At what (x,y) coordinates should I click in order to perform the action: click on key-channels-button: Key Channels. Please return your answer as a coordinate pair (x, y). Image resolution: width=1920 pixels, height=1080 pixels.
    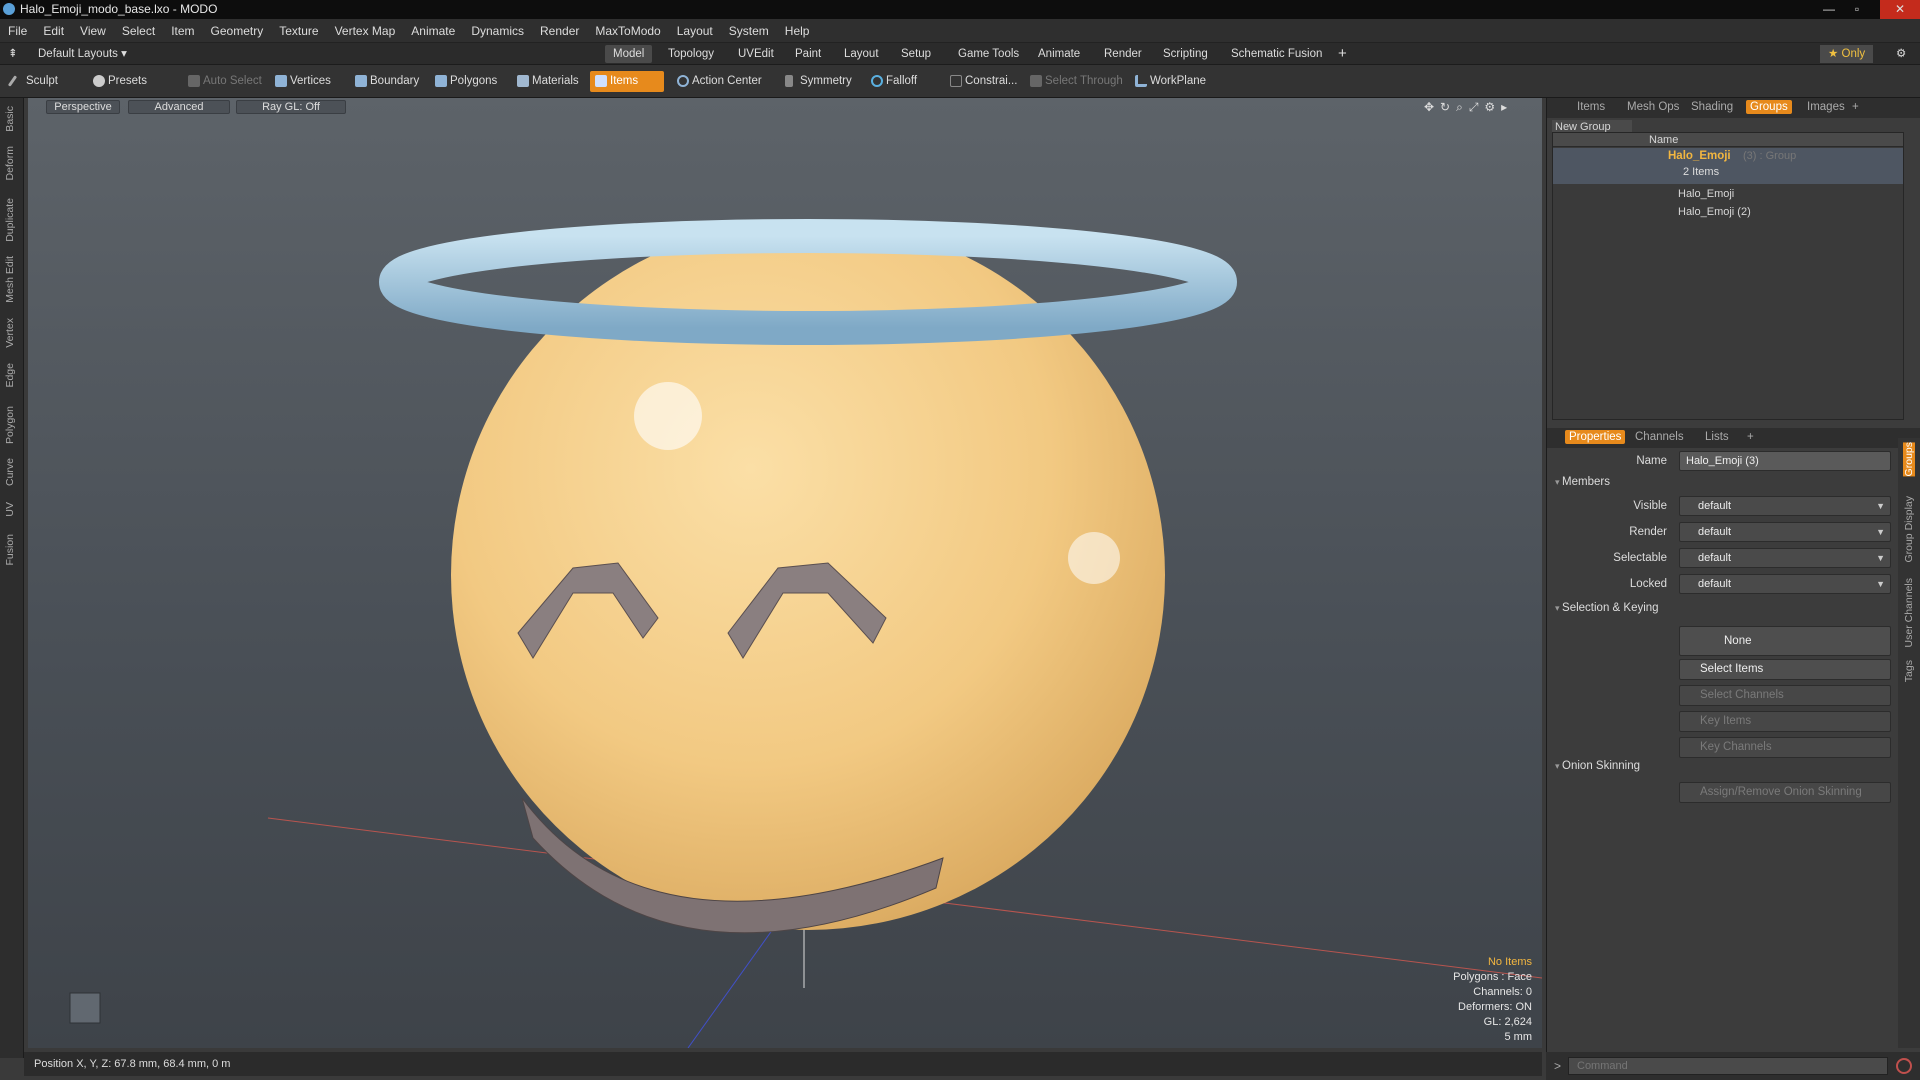
    Looking at the image, I should click on (1785, 747).